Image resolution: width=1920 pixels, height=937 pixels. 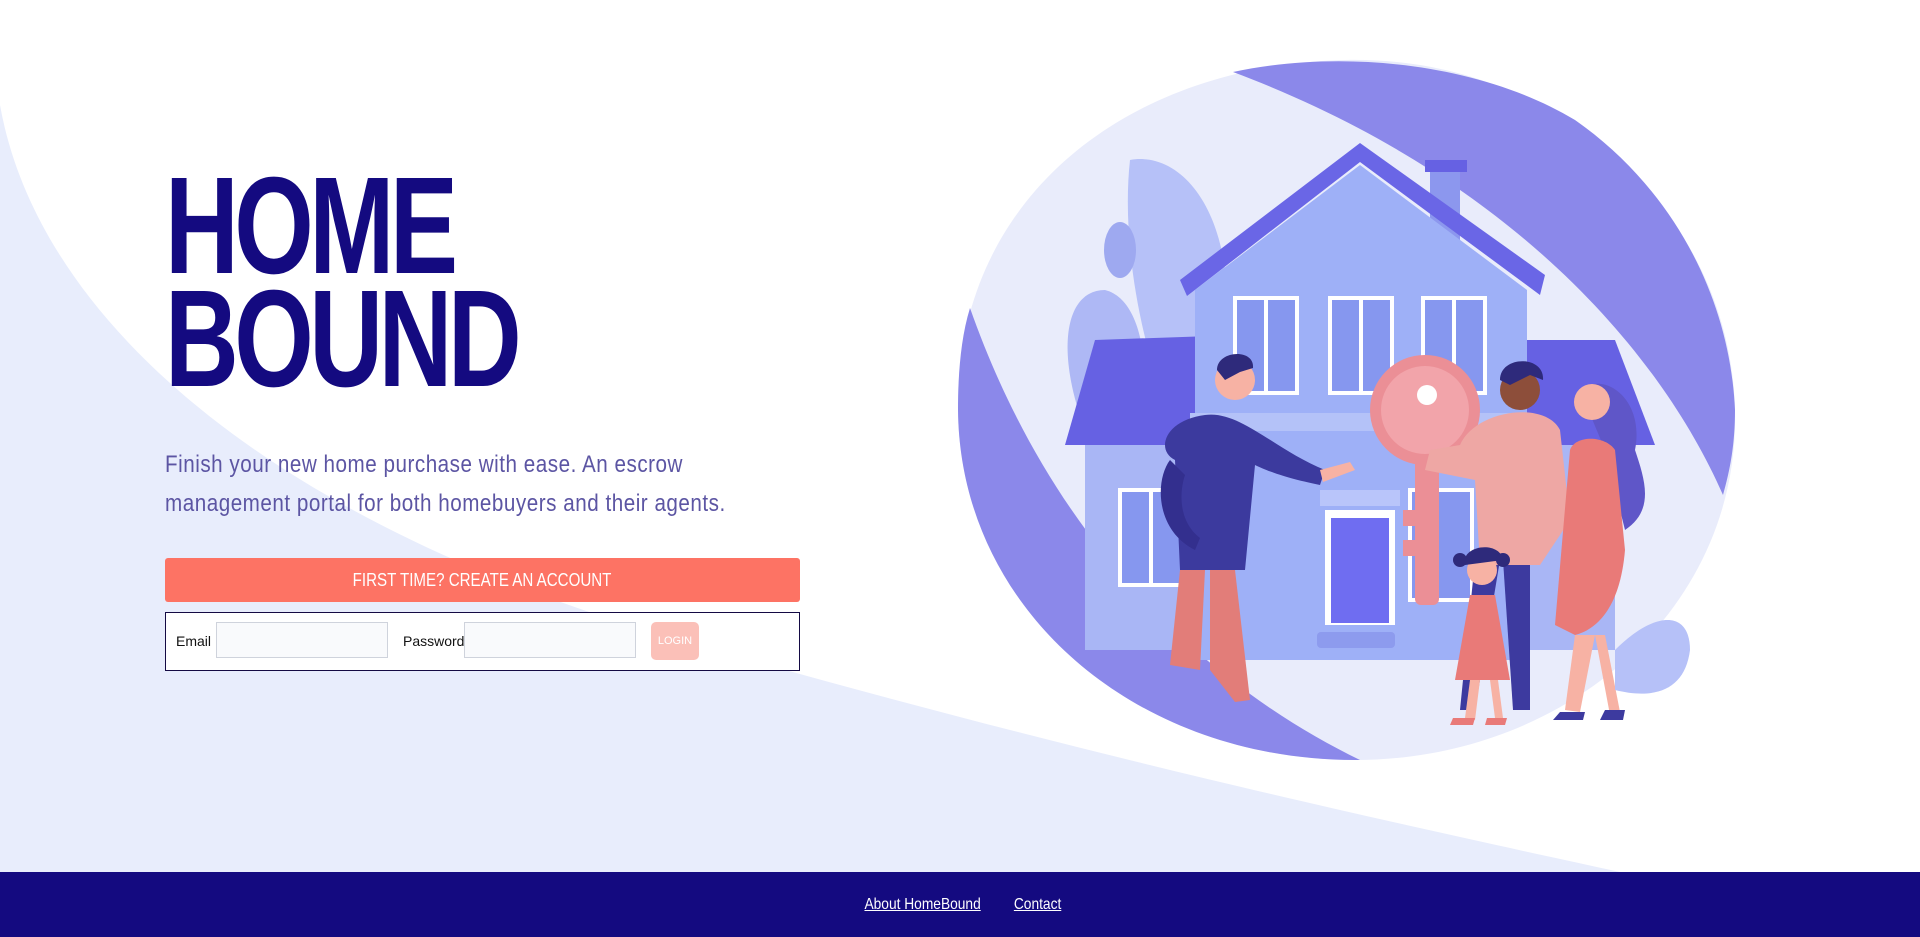 I want to click on login-form: Email Password LOGIN, so click(x=482, y=641).